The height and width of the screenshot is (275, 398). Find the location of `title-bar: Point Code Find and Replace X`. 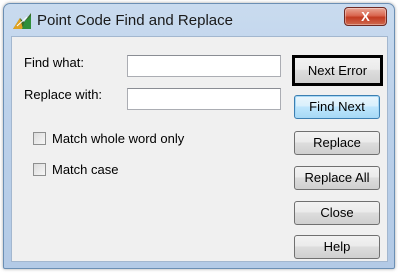

title-bar: Point Code Find and Replace X is located at coordinates (199, 20).